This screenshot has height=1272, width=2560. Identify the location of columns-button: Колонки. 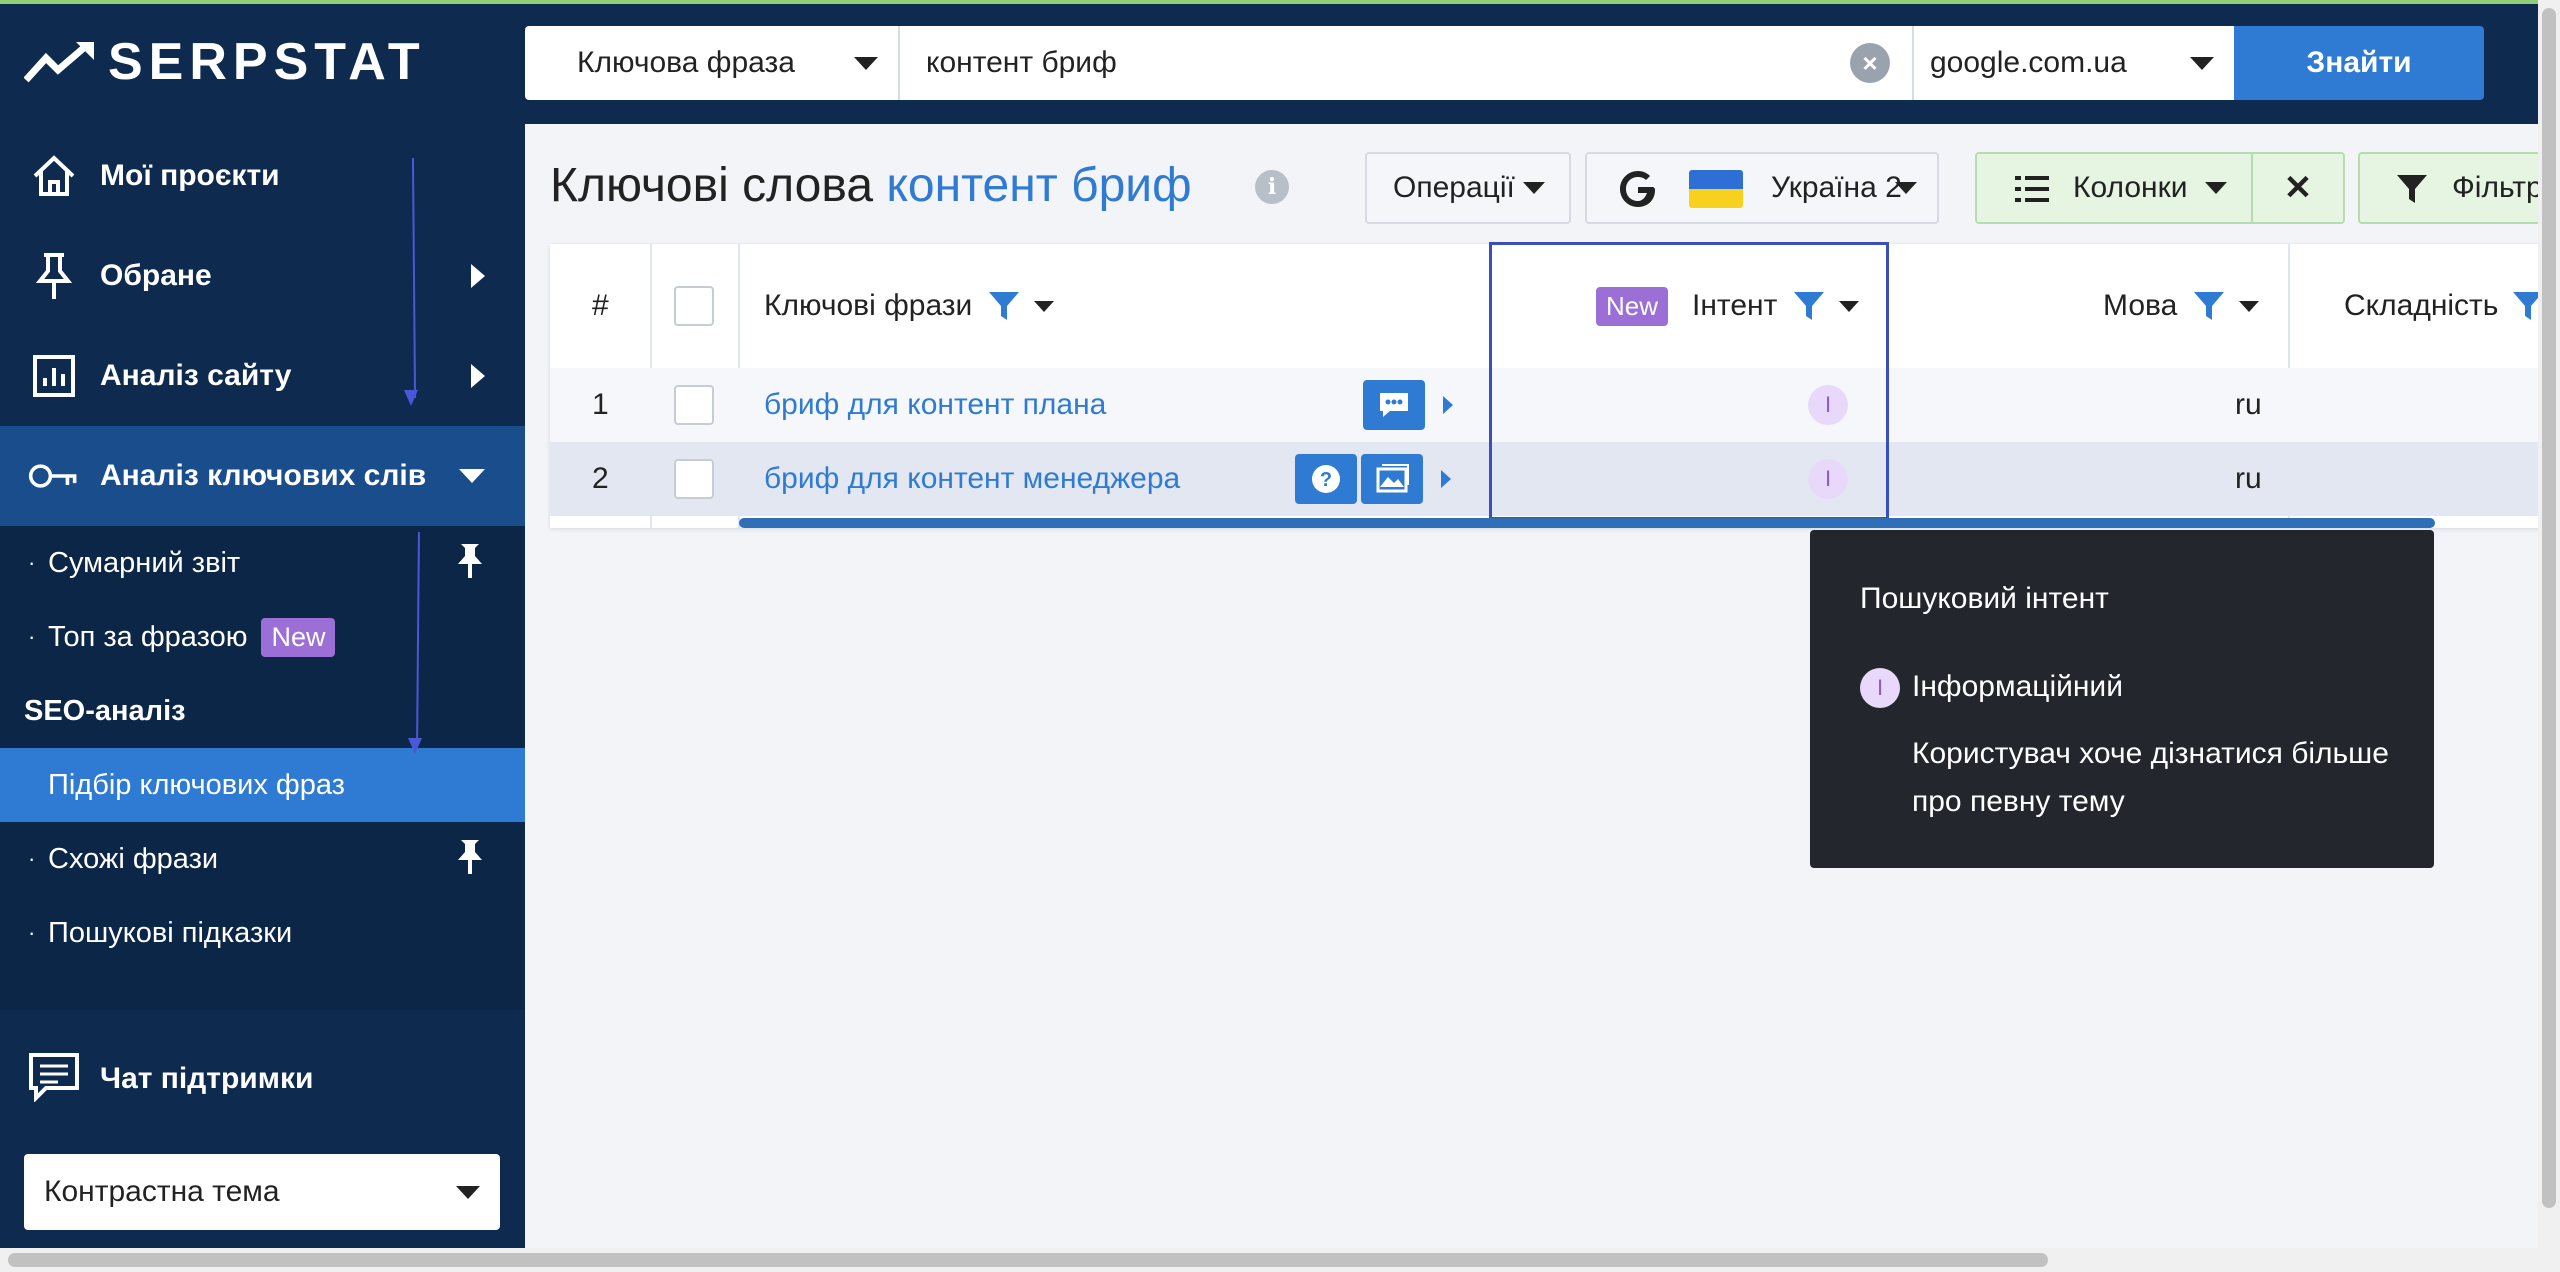
(2114, 188).